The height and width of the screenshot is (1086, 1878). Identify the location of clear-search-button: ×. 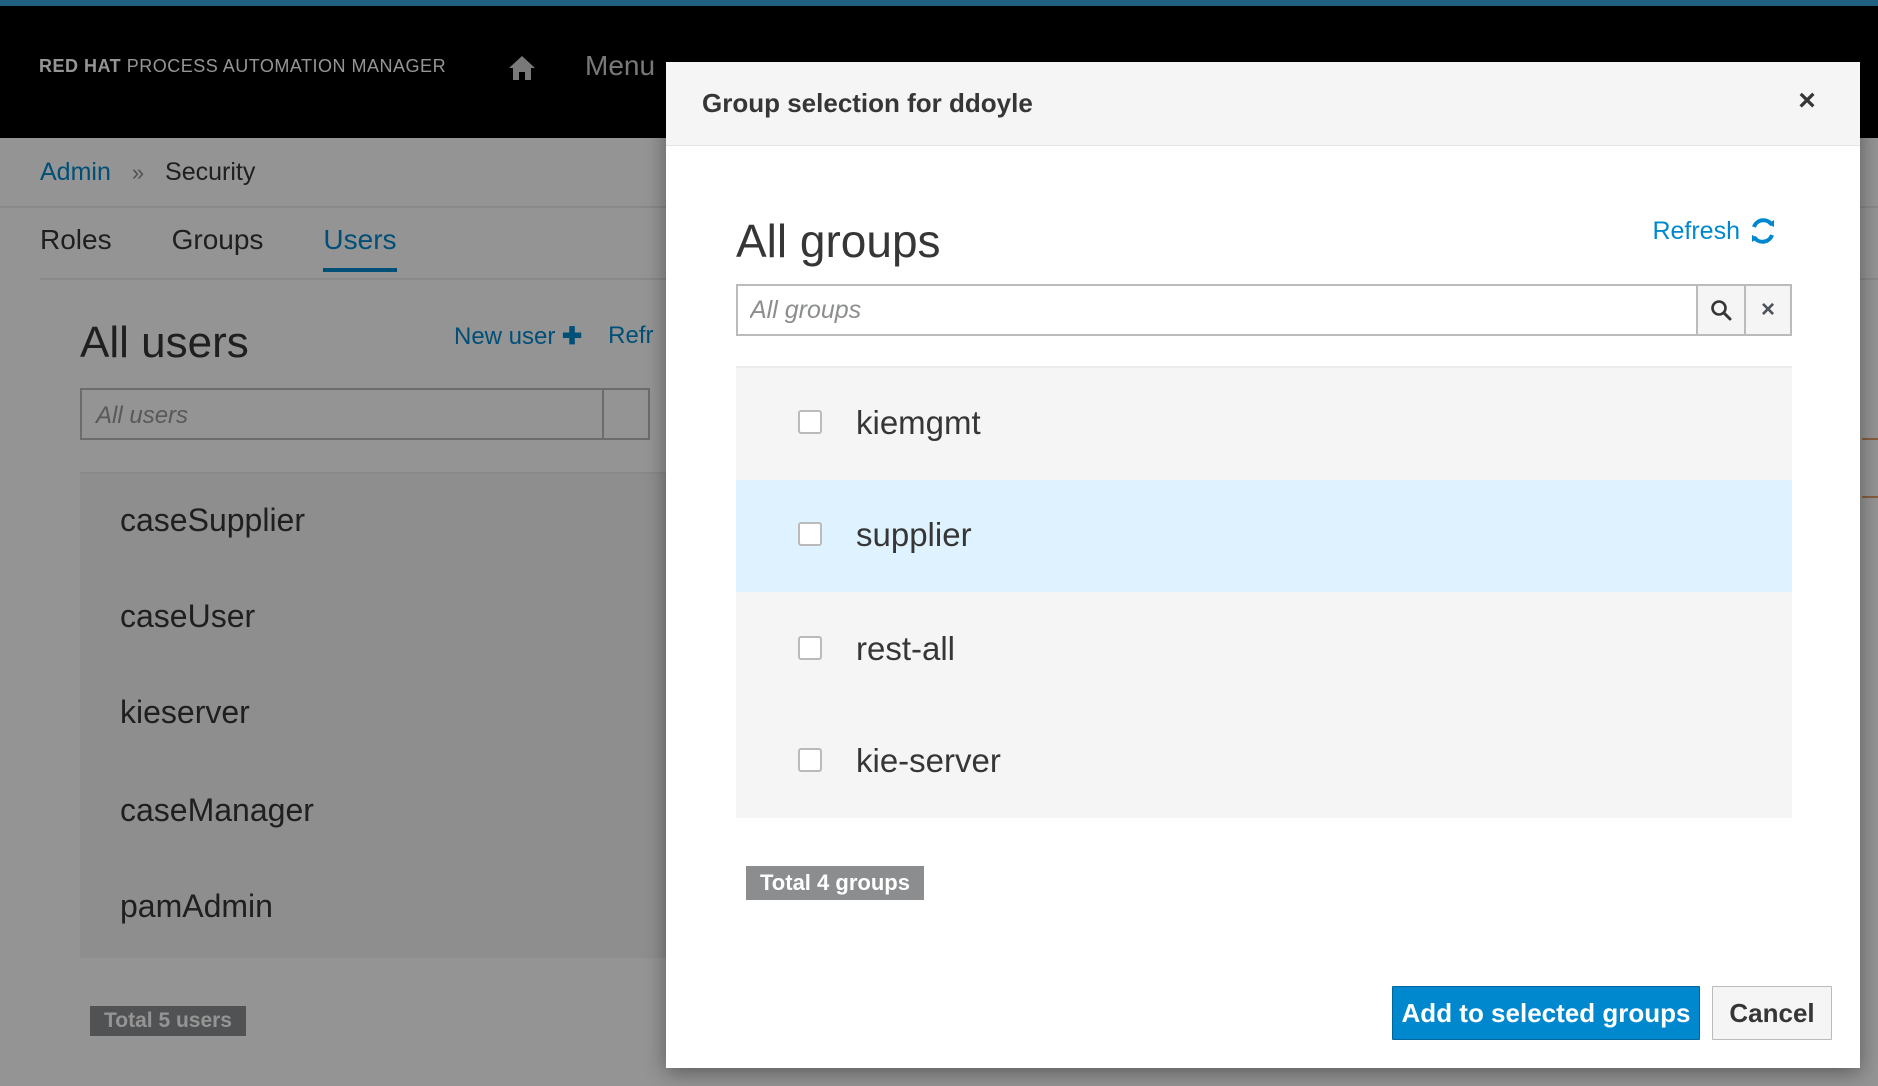
(1767, 310).